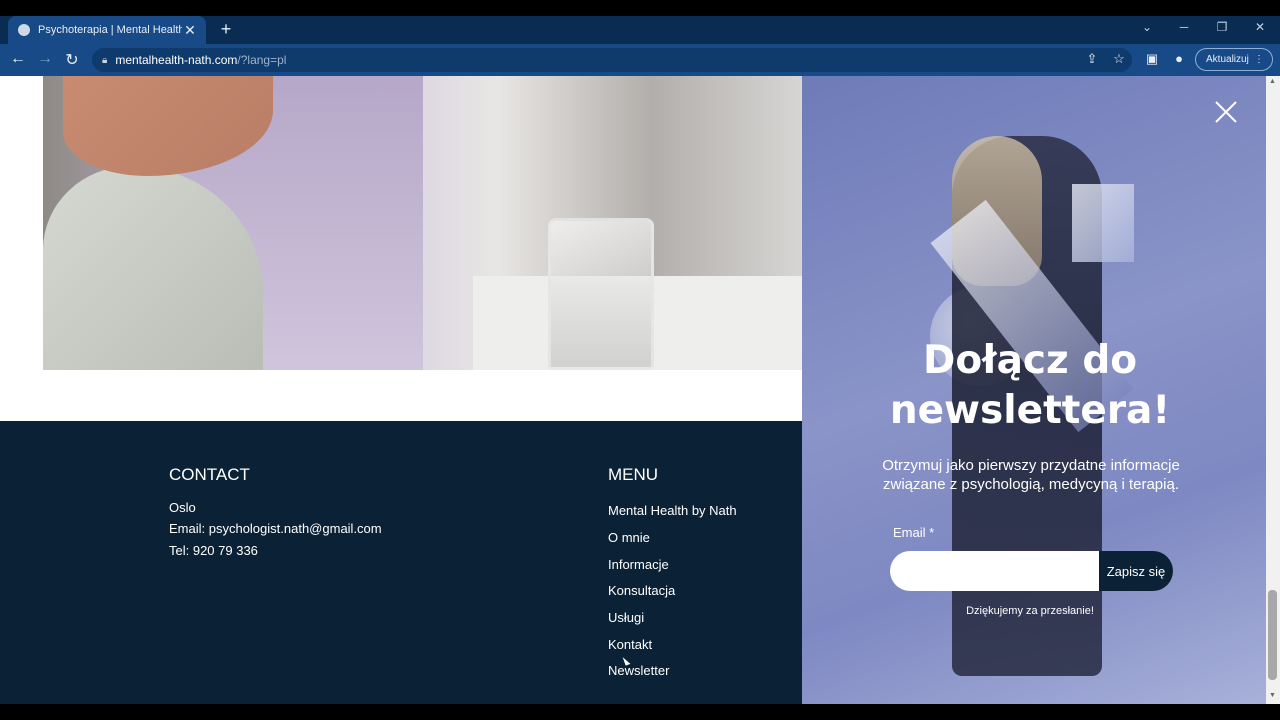 Image resolution: width=1280 pixels, height=720 pixels. Describe the element at coordinates (24, 30) in the screenshot. I see `favicon-icon` at that location.